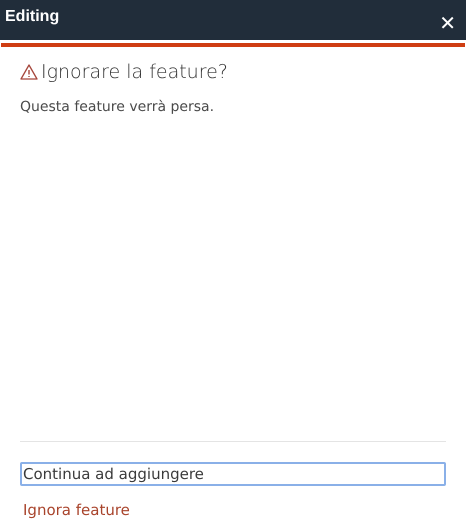 The height and width of the screenshot is (532, 466). What do you see at coordinates (118, 107) in the screenshot?
I see `dialog-message: Questa feature verrà persa.` at bounding box center [118, 107].